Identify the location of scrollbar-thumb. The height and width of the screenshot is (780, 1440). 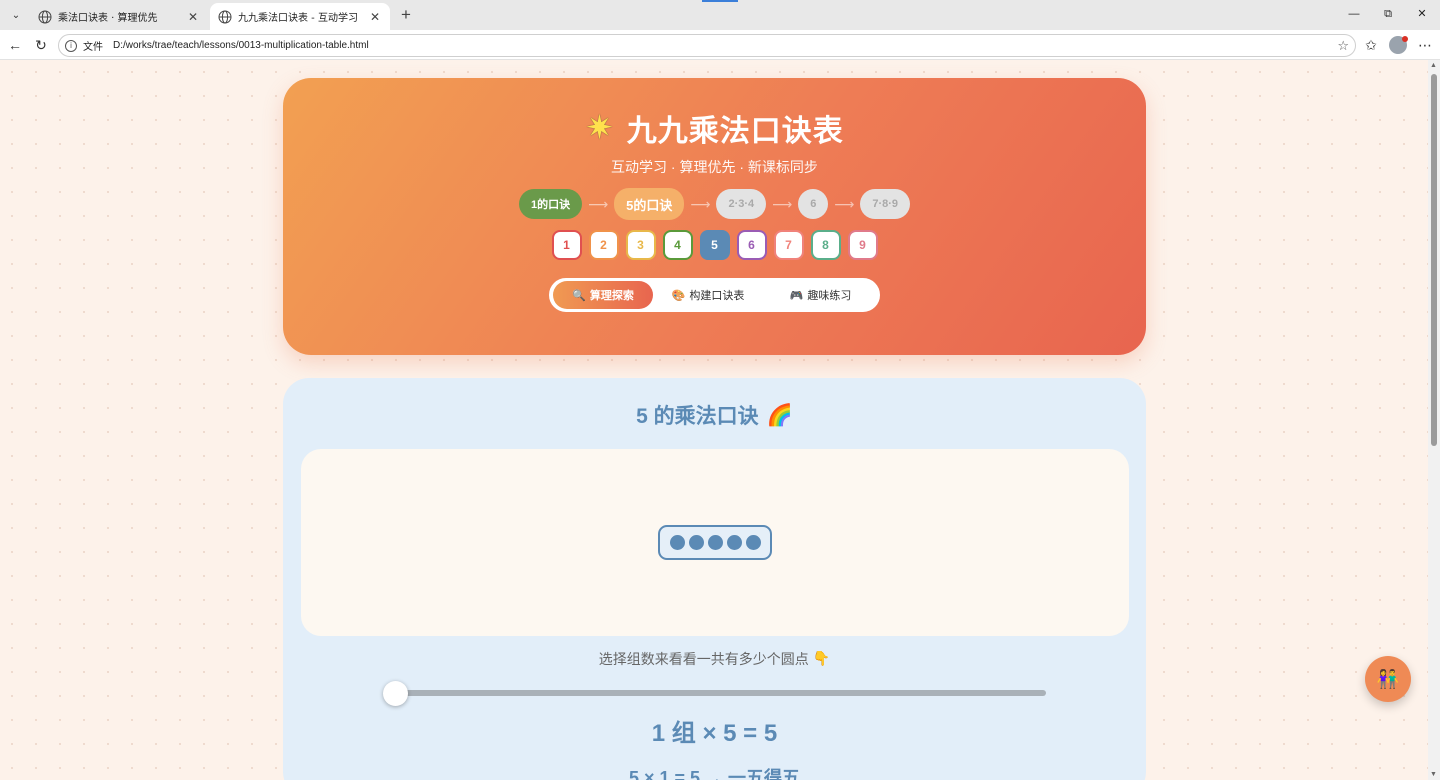
(1434, 260).